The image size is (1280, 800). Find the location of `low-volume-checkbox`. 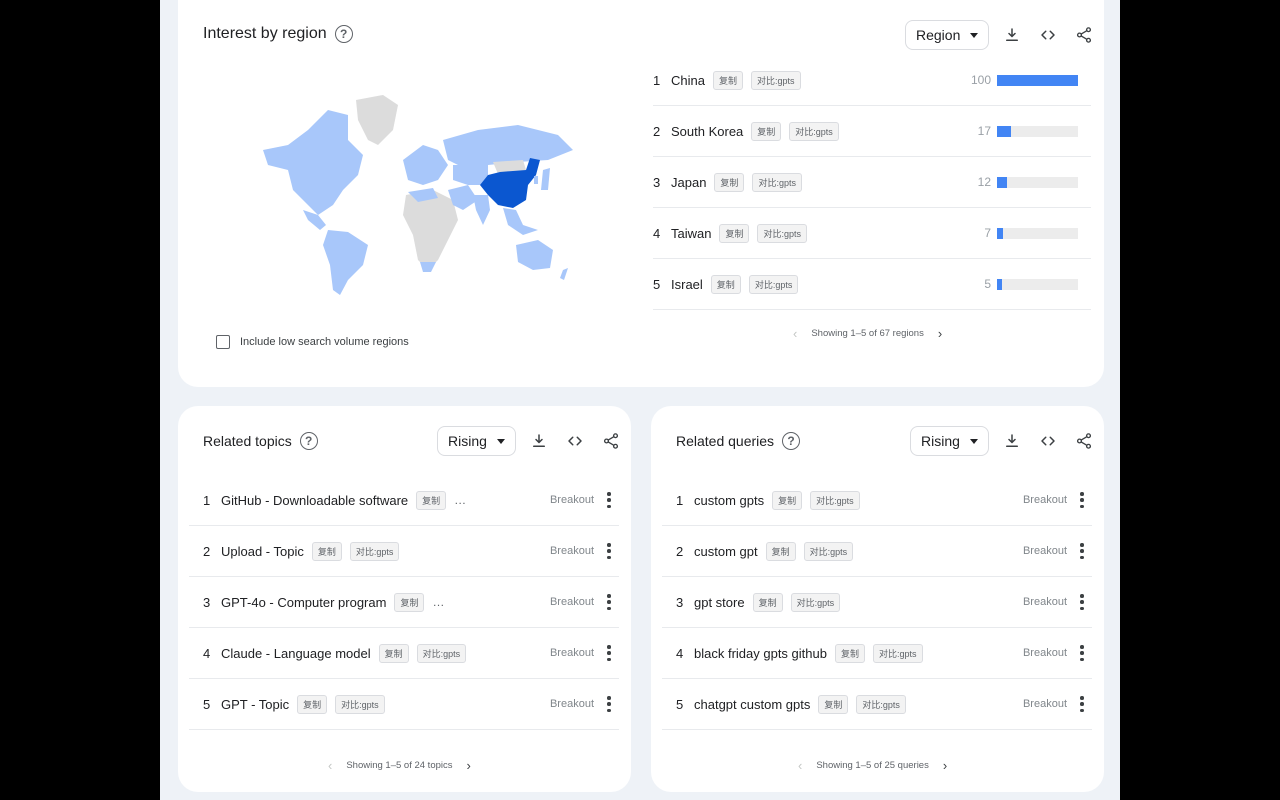

low-volume-checkbox is located at coordinates (223, 342).